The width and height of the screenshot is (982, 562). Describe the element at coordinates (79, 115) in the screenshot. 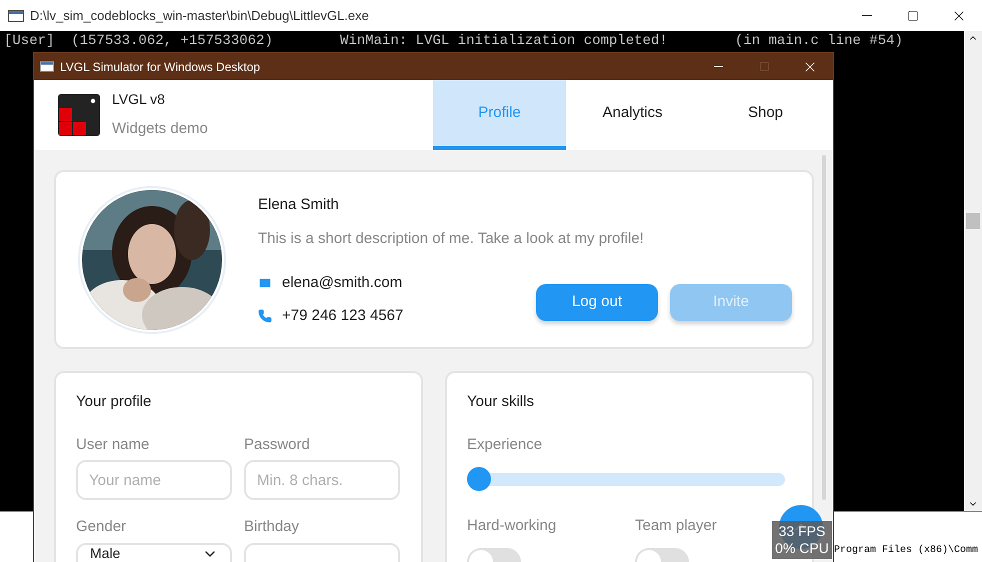

I see `logo-icon` at that location.